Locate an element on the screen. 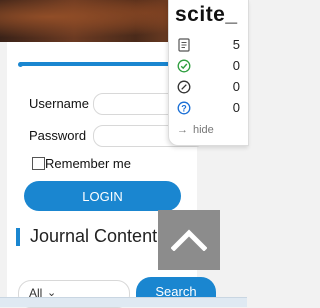 The height and width of the screenshot is (308, 320). username-label: Username is located at coordinates (59, 103).